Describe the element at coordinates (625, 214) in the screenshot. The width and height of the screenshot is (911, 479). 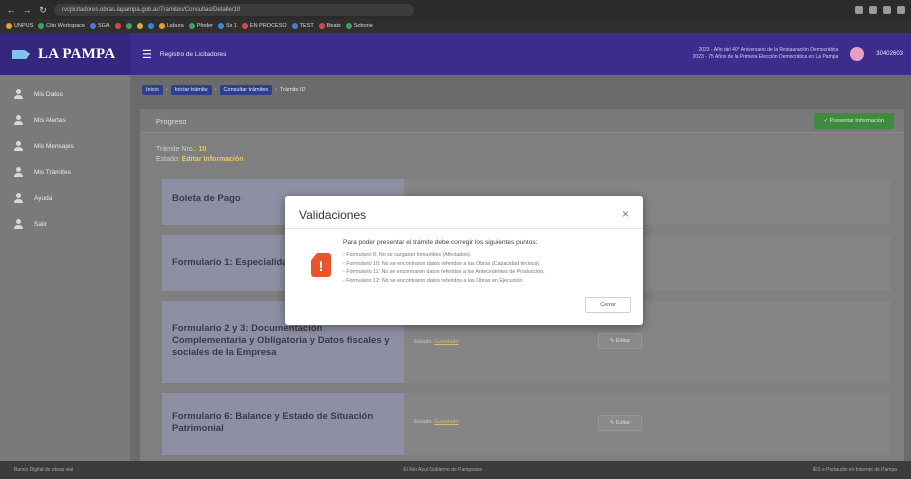
I see `close-icon: ×` at that location.